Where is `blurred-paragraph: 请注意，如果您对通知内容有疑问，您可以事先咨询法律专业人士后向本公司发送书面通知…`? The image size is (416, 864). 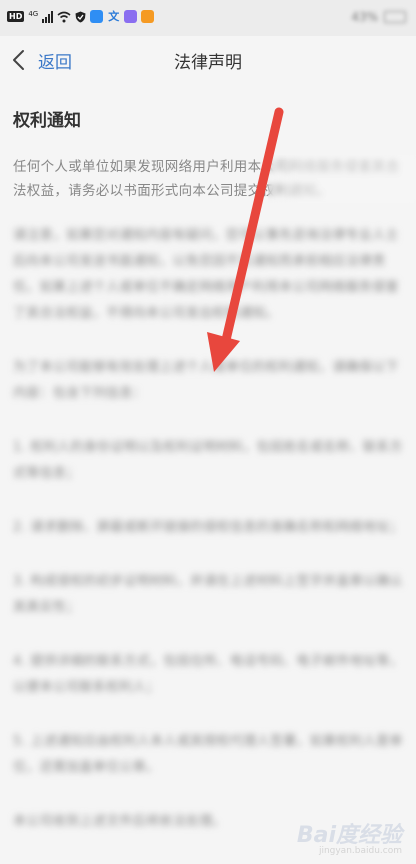
blurred-paragraph: 请注意，如果您对通知内容有疑问，您可以事先咨询法律专业人士后向本公司发送书面通知… is located at coordinates (206, 274).